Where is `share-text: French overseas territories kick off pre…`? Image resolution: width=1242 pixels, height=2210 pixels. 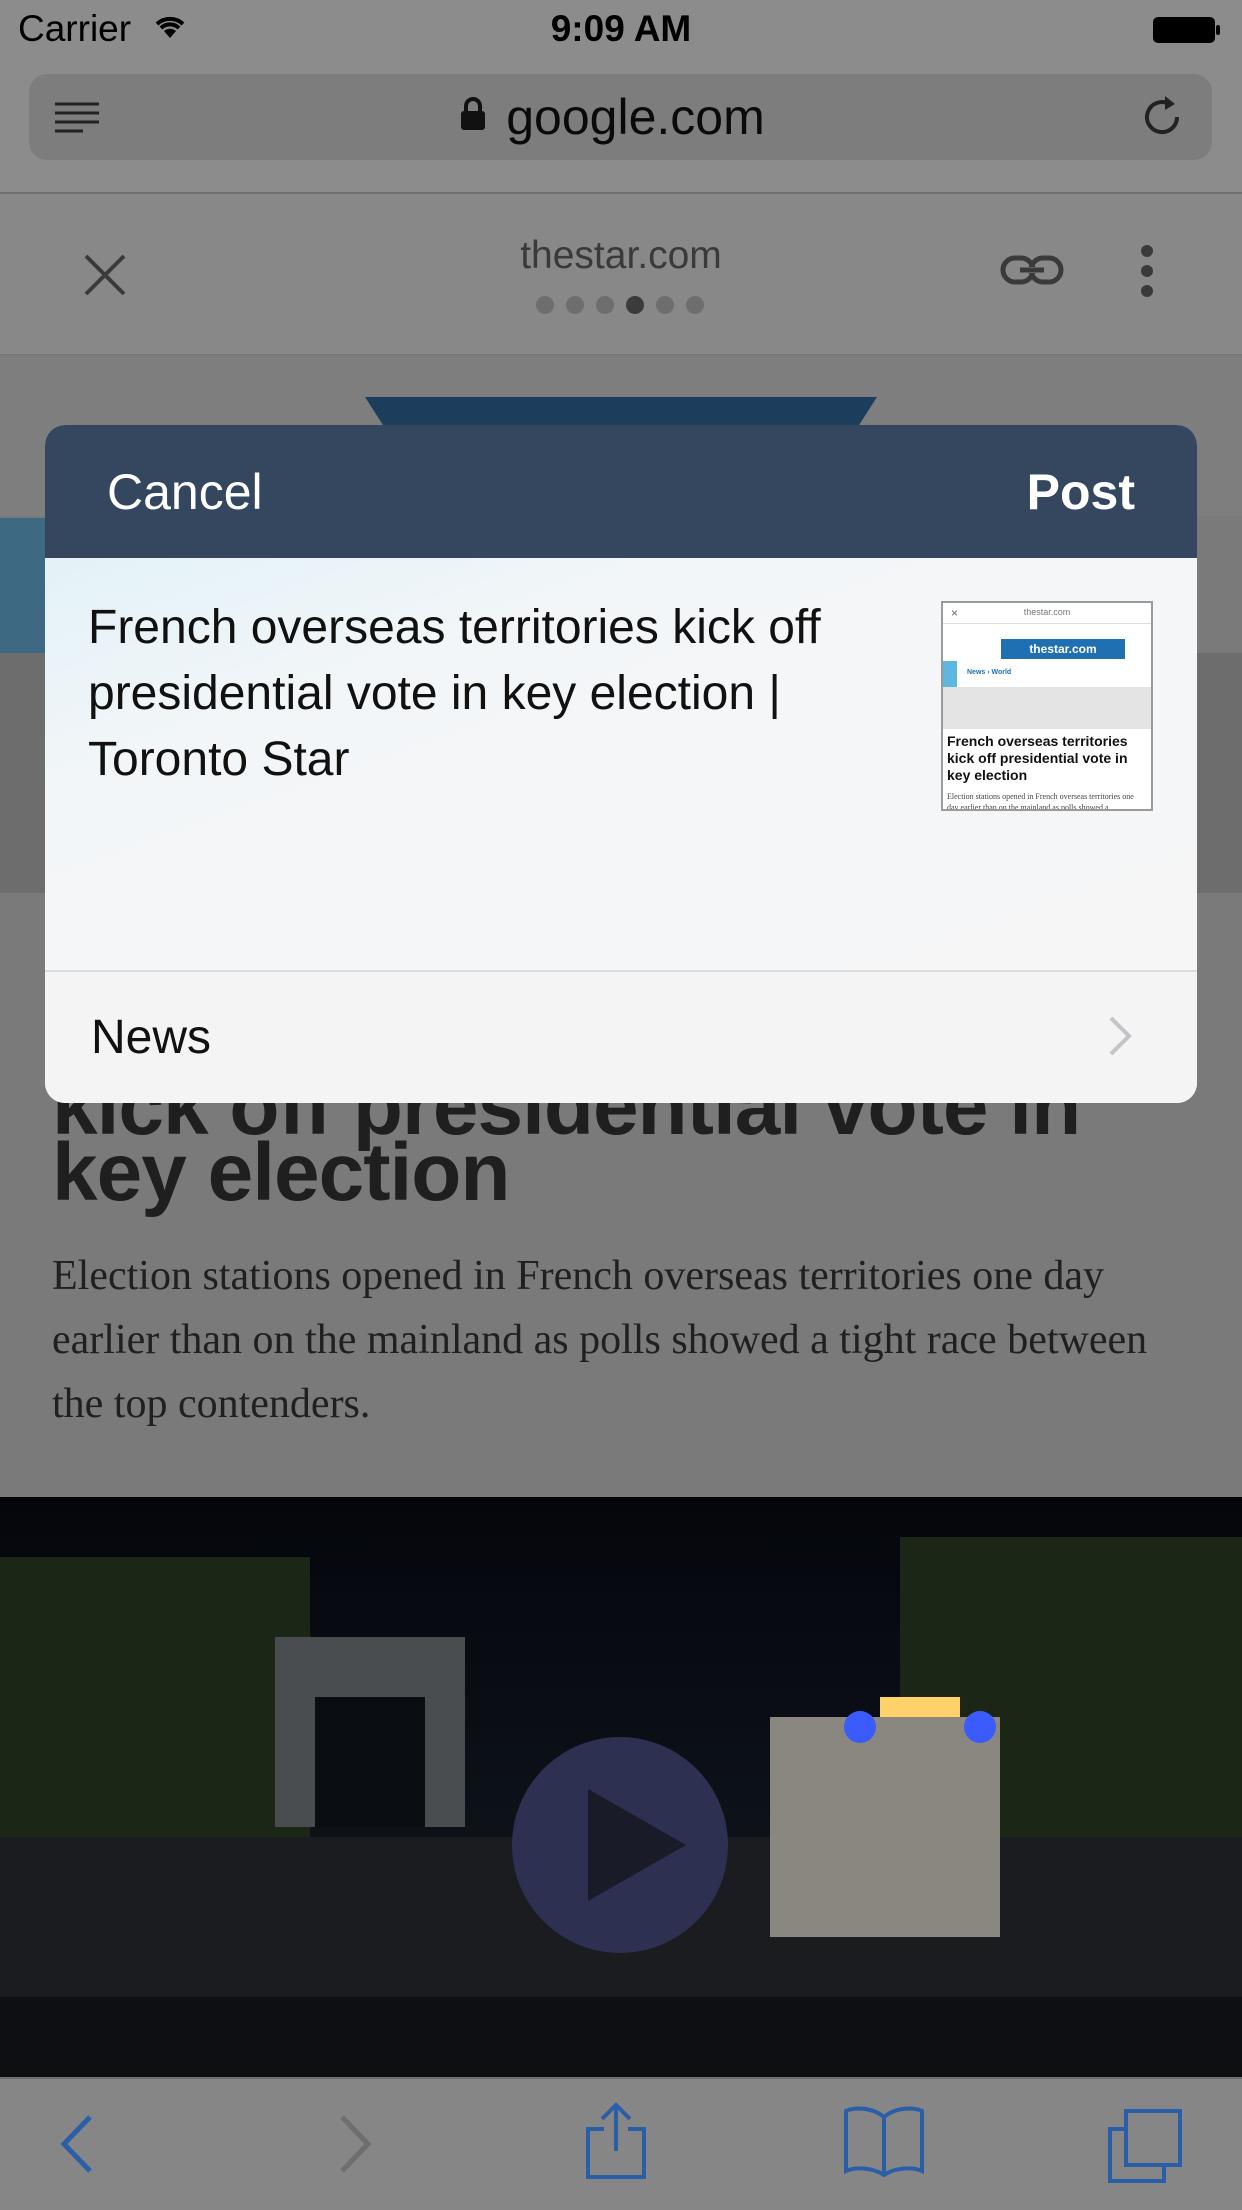 share-text: French overseas territories kick off pre… is located at coordinates (513, 694).